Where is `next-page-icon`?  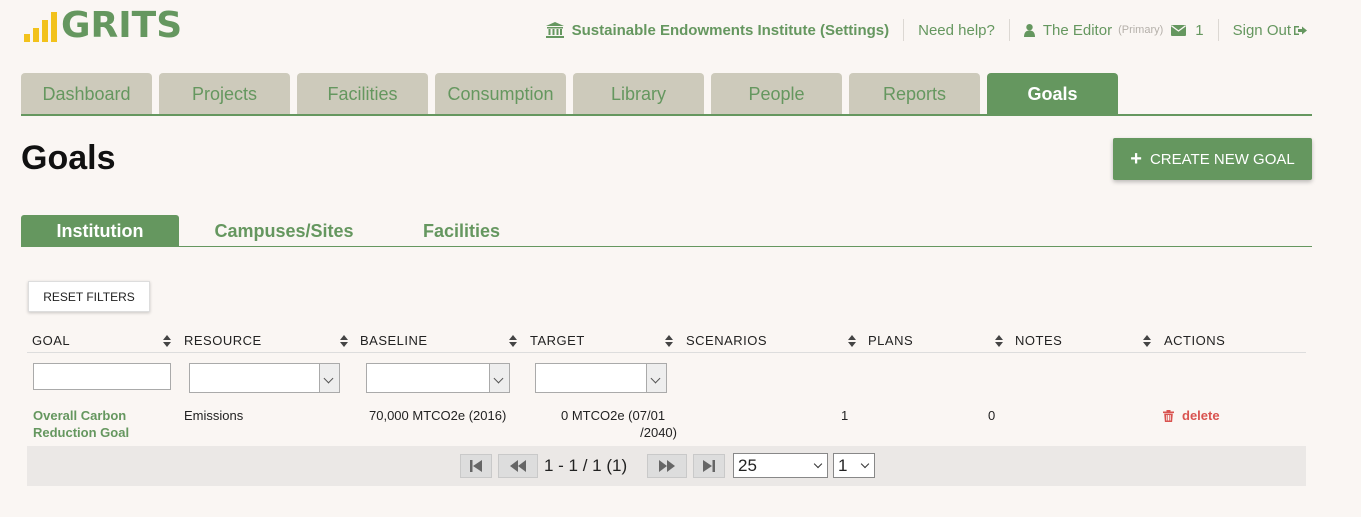 next-page-icon is located at coordinates (667, 466).